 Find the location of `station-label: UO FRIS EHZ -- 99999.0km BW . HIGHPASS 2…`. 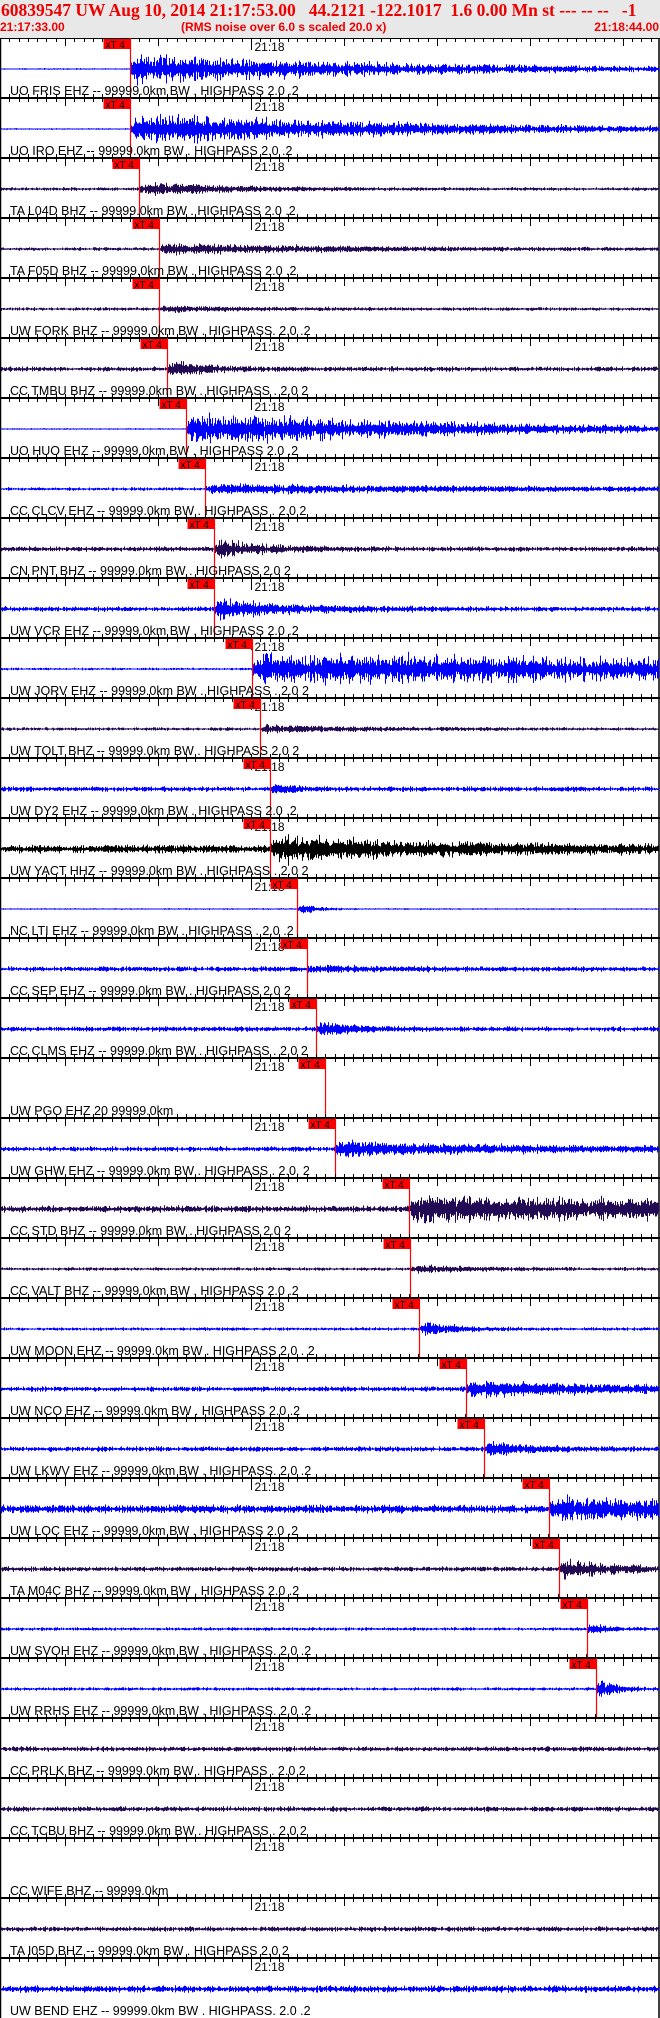

station-label: UO FRIS EHZ -- 99999.0km BW . HIGHPASS 2… is located at coordinates (154, 91).